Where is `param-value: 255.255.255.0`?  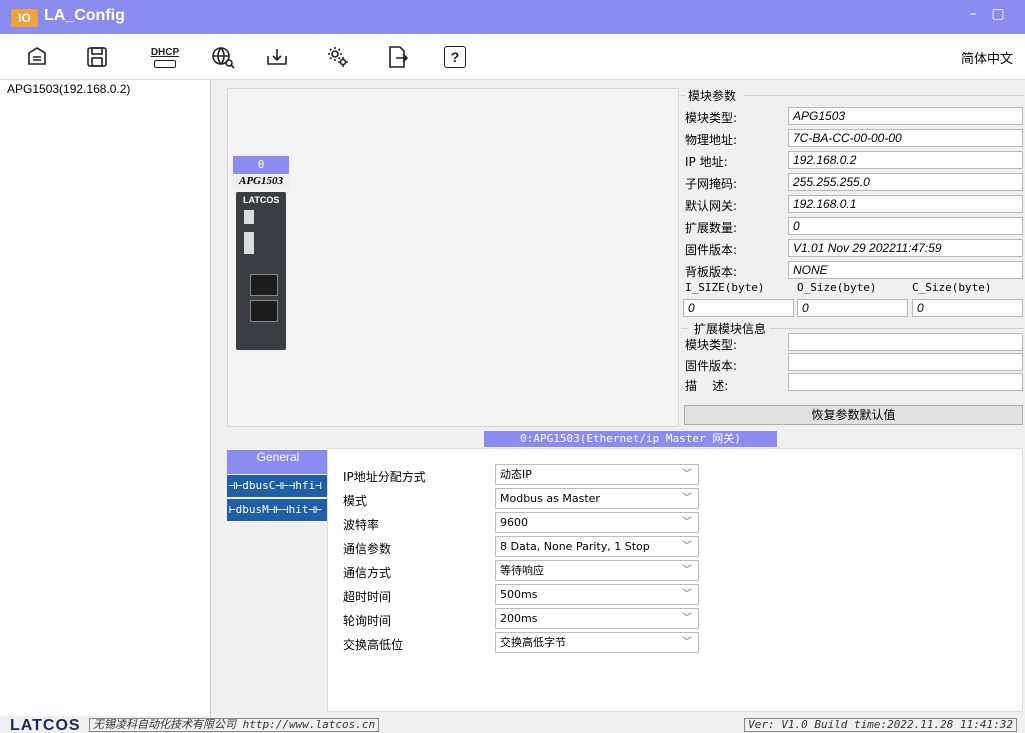
param-value: 255.255.255.0 is located at coordinates (905, 182).